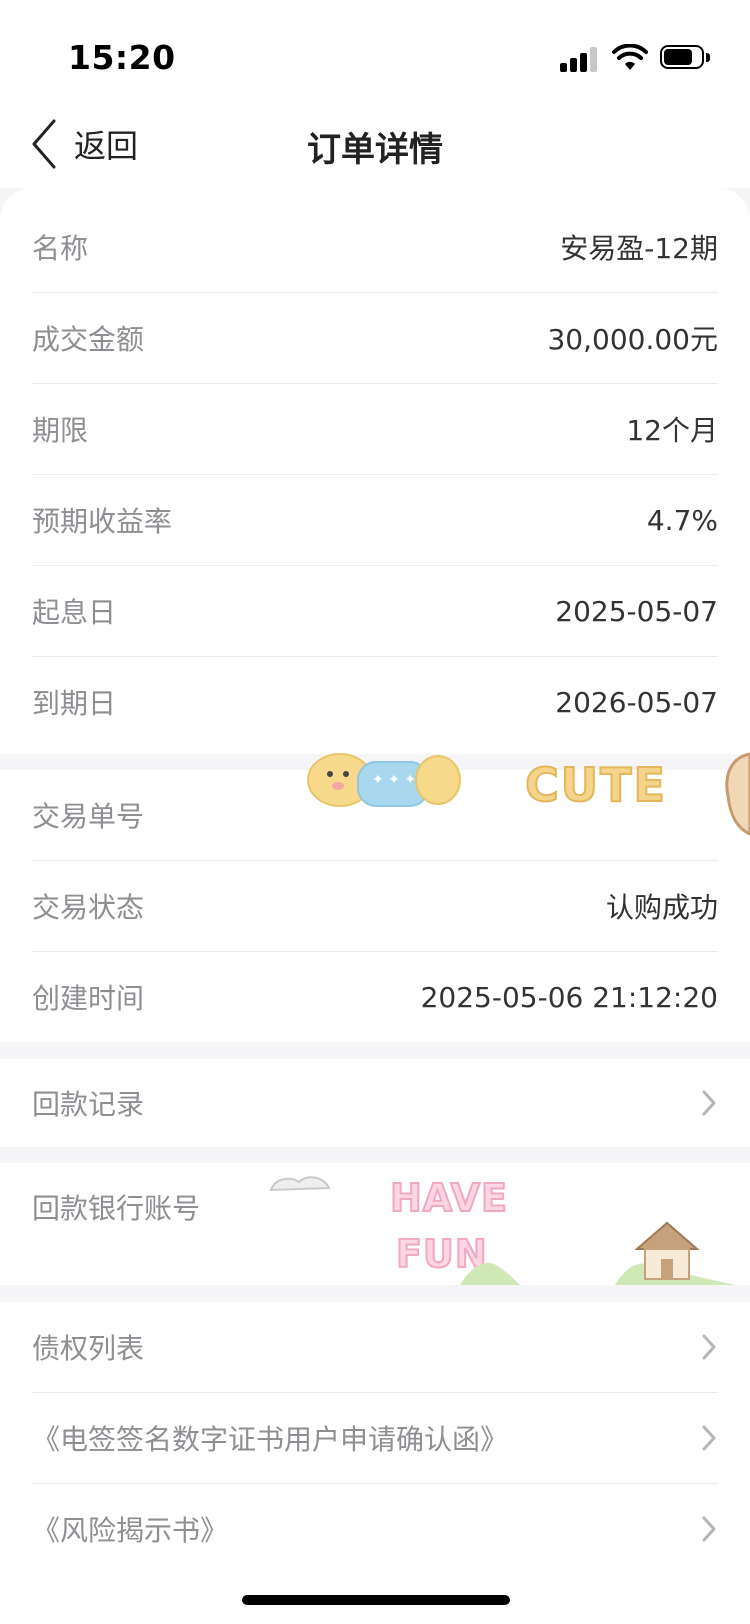 The height and width of the screenshot is (1624, 750). I want to click on document-row-risk-disclosure: 《风险揭示书》, so click(375, 1529).